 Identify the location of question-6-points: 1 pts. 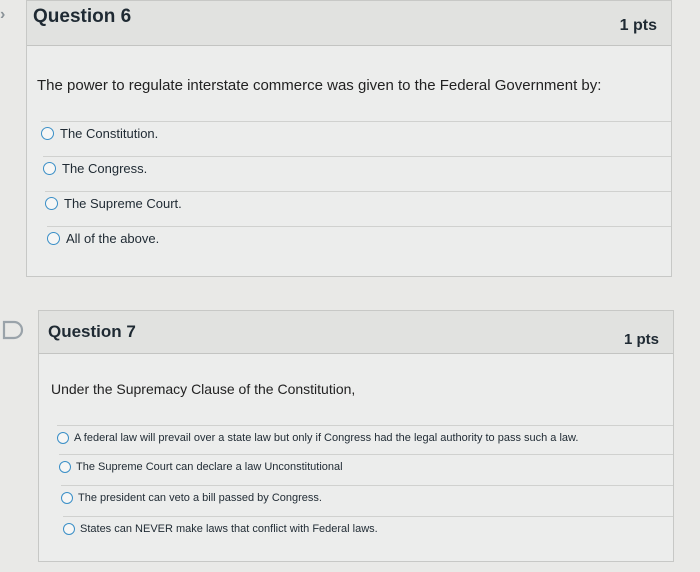
(638, 25).